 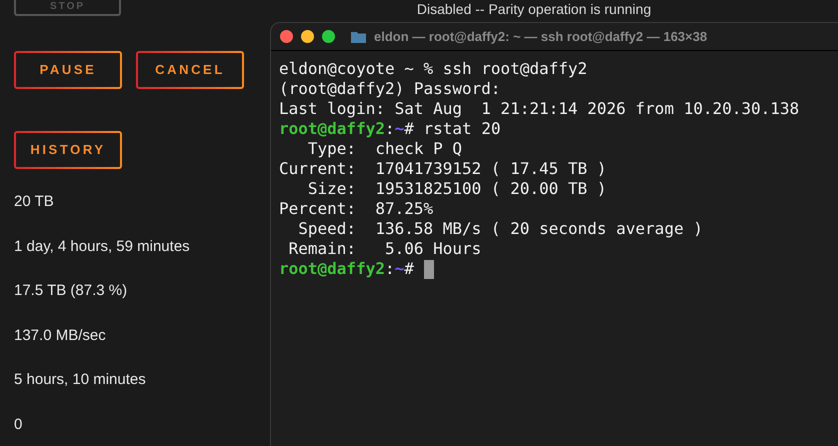 What do you see at coordinates (385, 149) in the screenshot?
I see `terminal-line: Type: check P Q` at bounding box center [385, 149].